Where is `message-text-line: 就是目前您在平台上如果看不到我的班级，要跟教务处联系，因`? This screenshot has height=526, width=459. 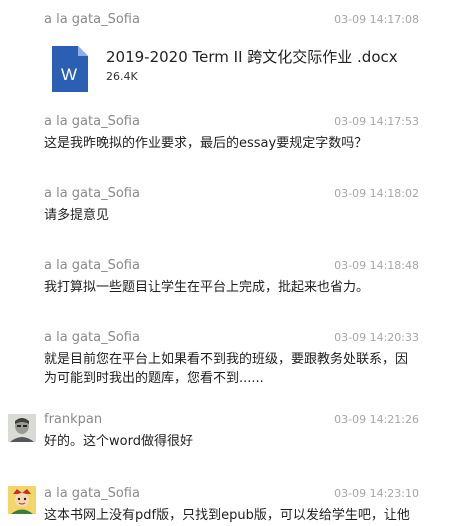 message-text-line: 就是目前您在平台上如果看不到我的班级，要跟教务处联系，因 is located at coordinates (226, 359).